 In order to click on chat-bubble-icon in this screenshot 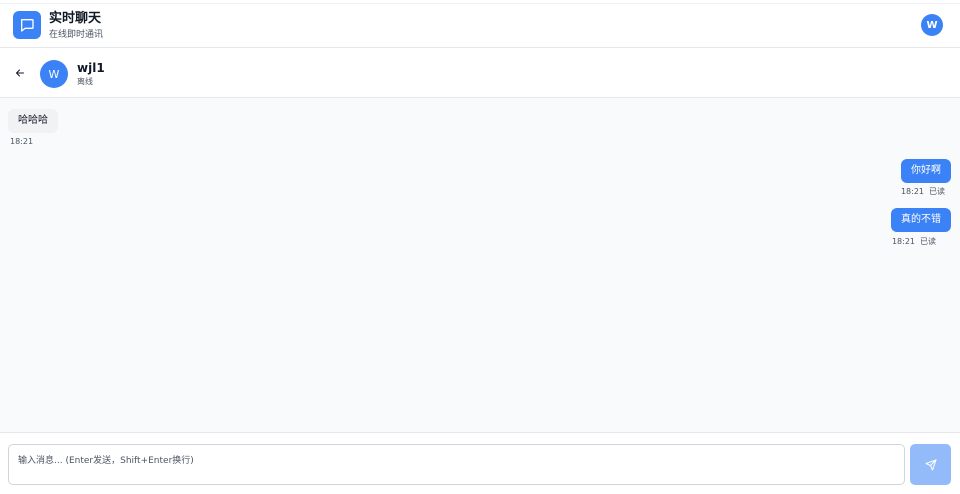, I will do `click(27, 25)`.